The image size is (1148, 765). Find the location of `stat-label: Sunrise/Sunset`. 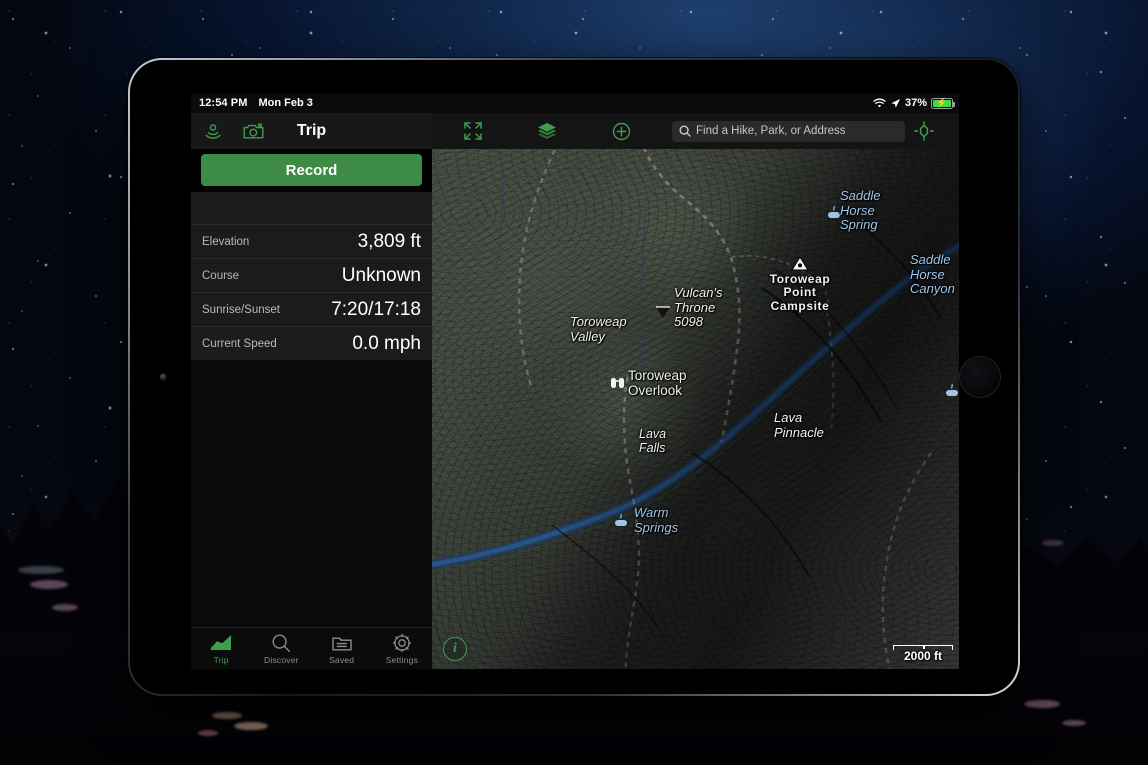

stat-label: Sunrise/Sunset is located at coordinates (241, 309).